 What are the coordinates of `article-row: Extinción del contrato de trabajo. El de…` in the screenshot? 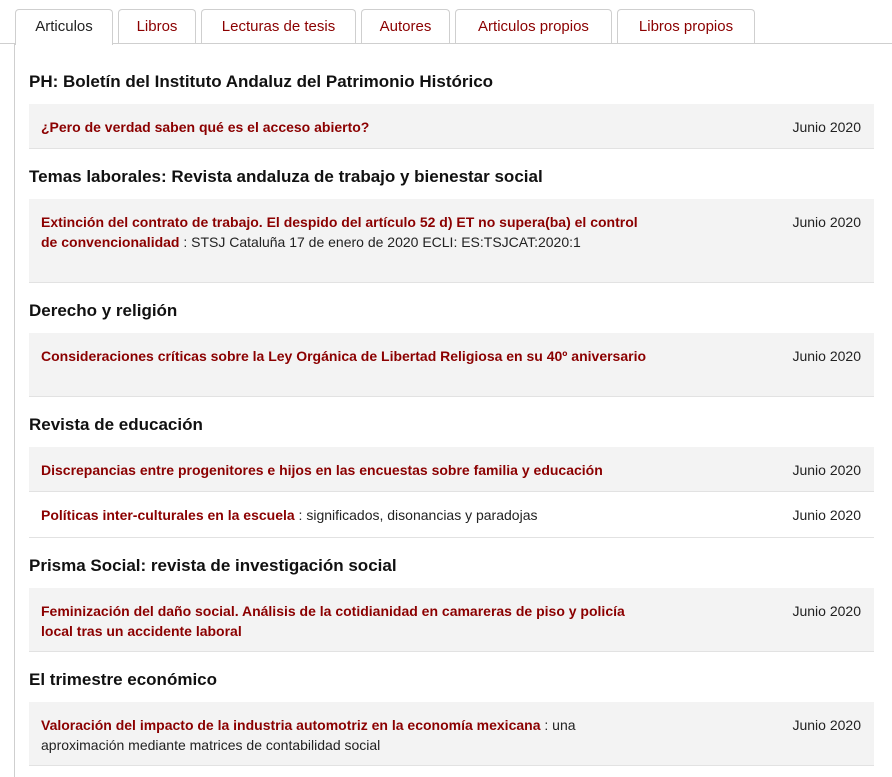 It's located at (451, 241).